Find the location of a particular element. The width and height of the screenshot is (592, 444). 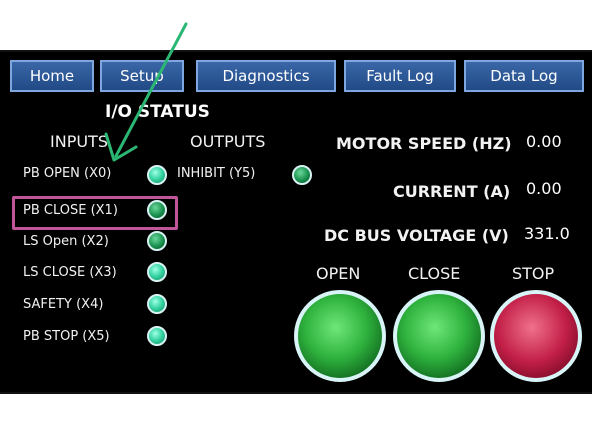

io-status-title: I/O STATUS is located at coordinates (157, 112).